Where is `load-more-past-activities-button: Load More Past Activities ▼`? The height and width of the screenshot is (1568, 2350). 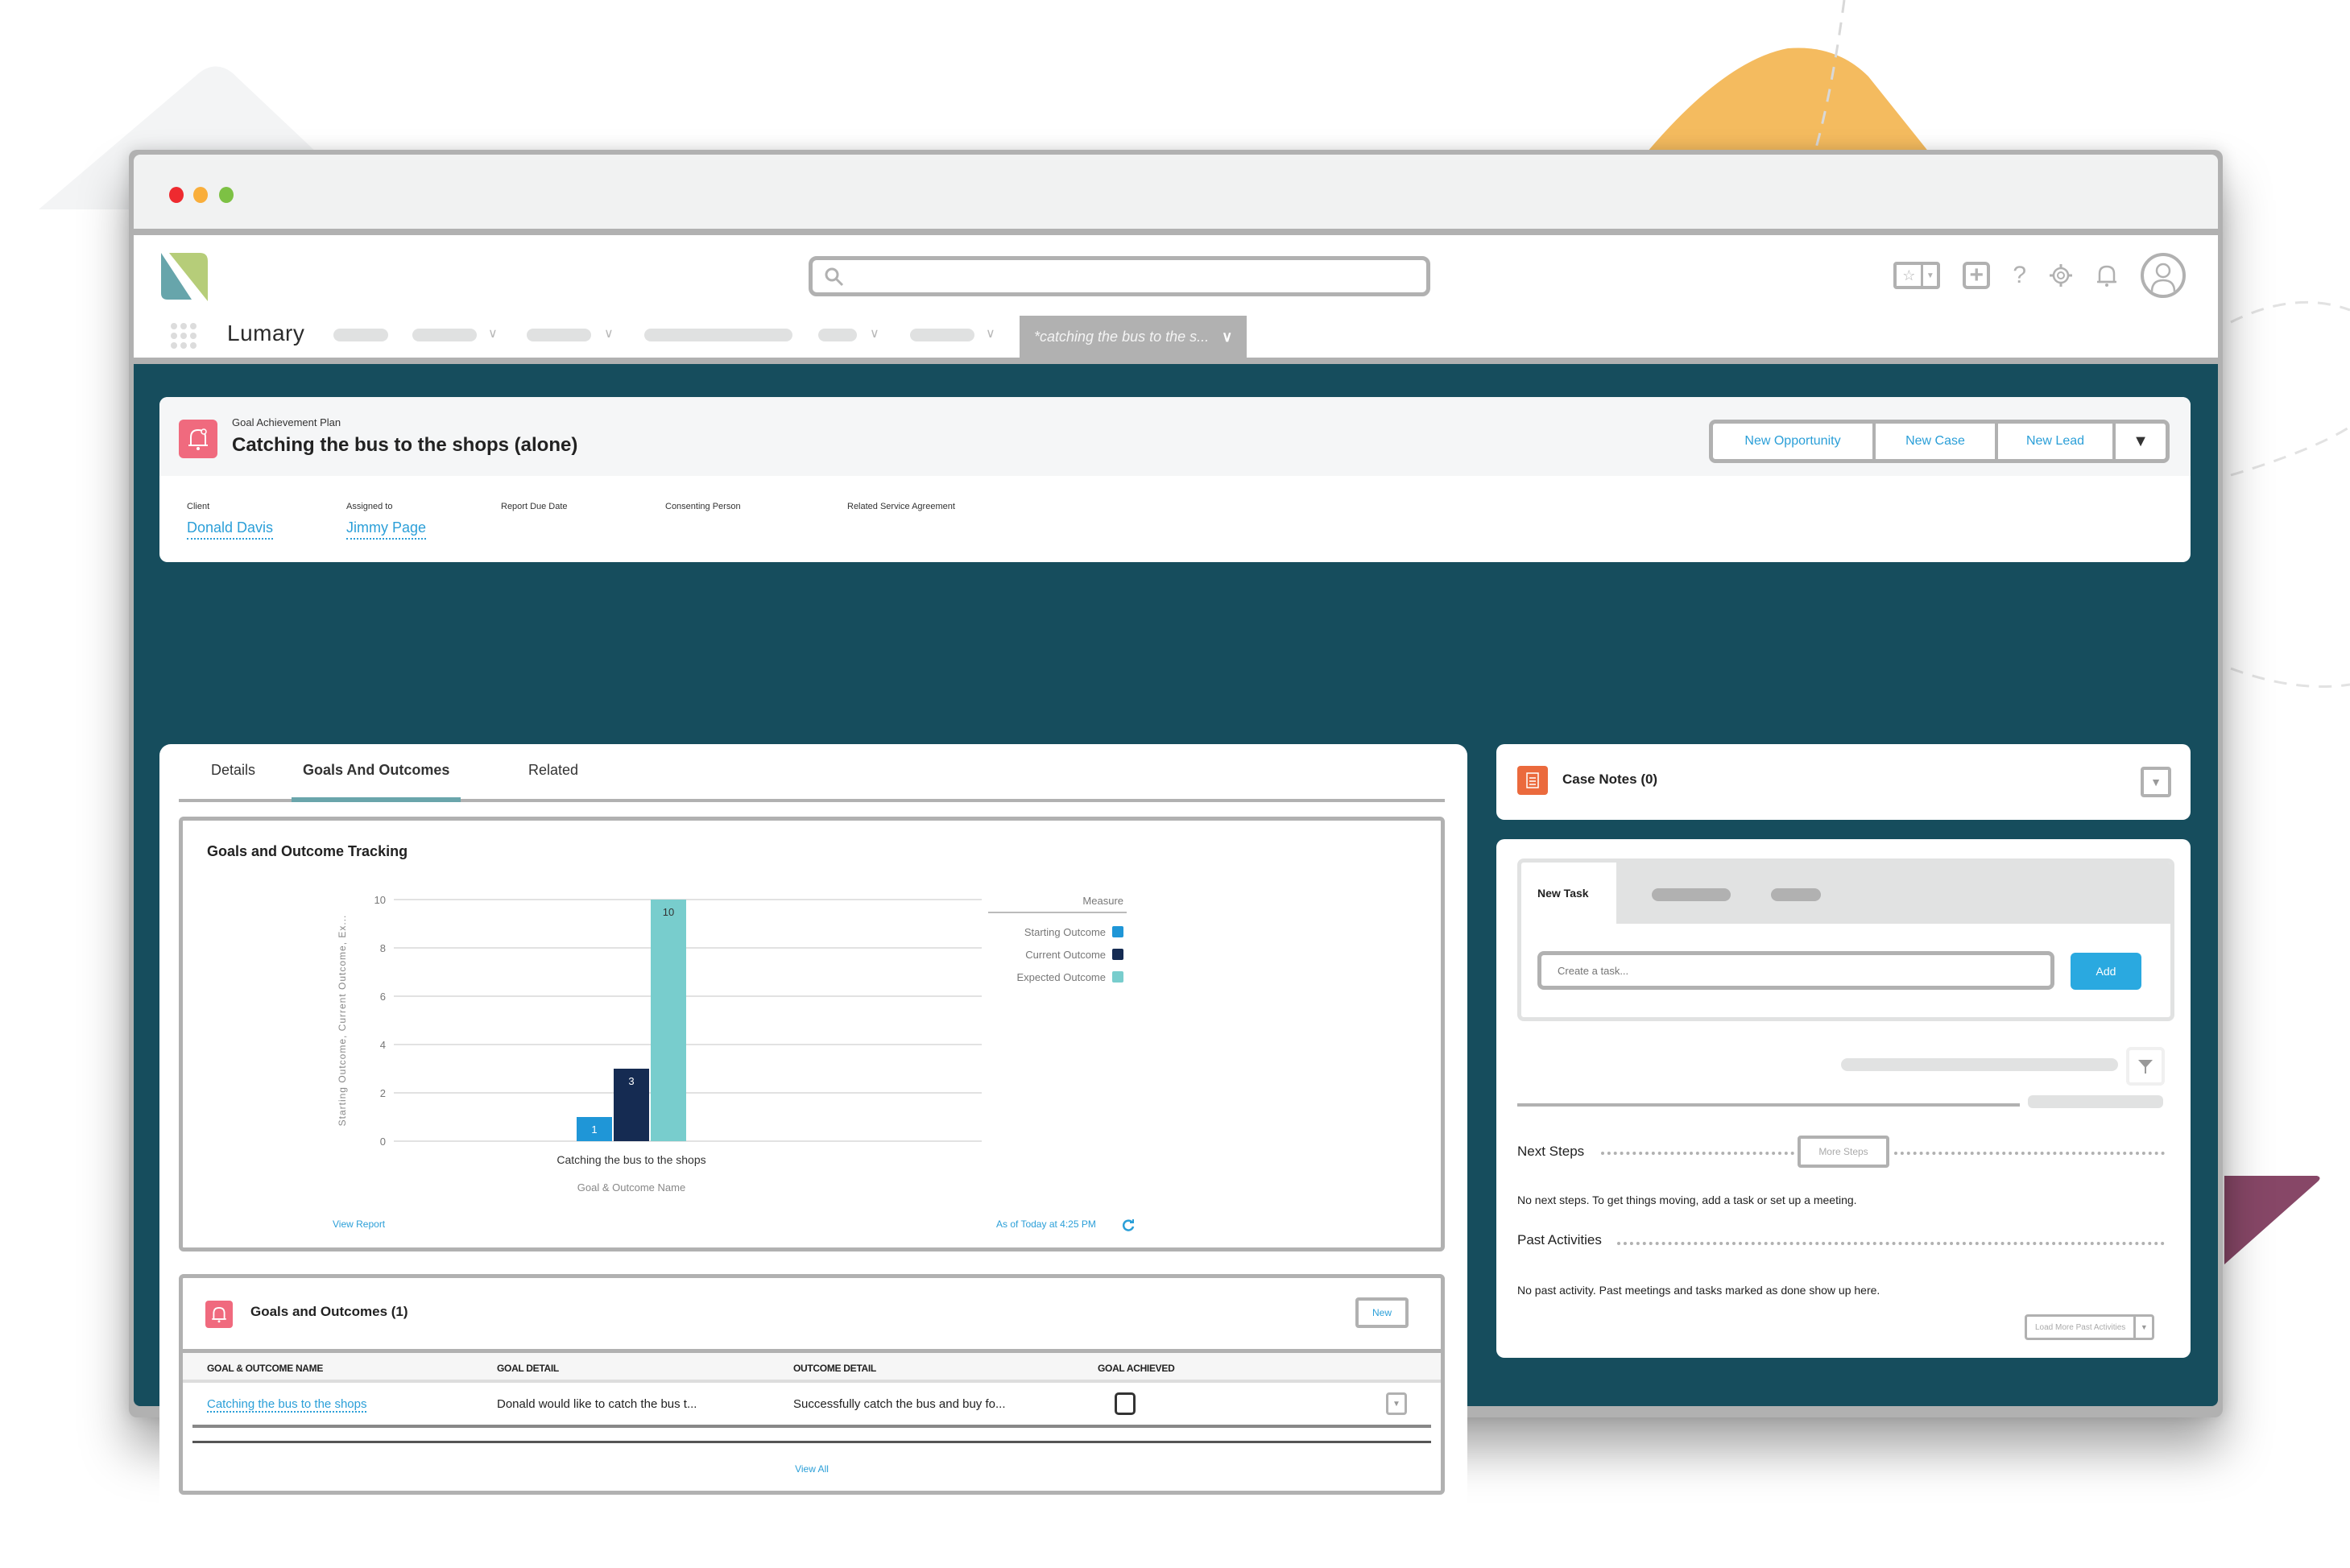 load-more-past-activities-button: Load More Past Activities ▼ is located at coordinates (2090, 1327).